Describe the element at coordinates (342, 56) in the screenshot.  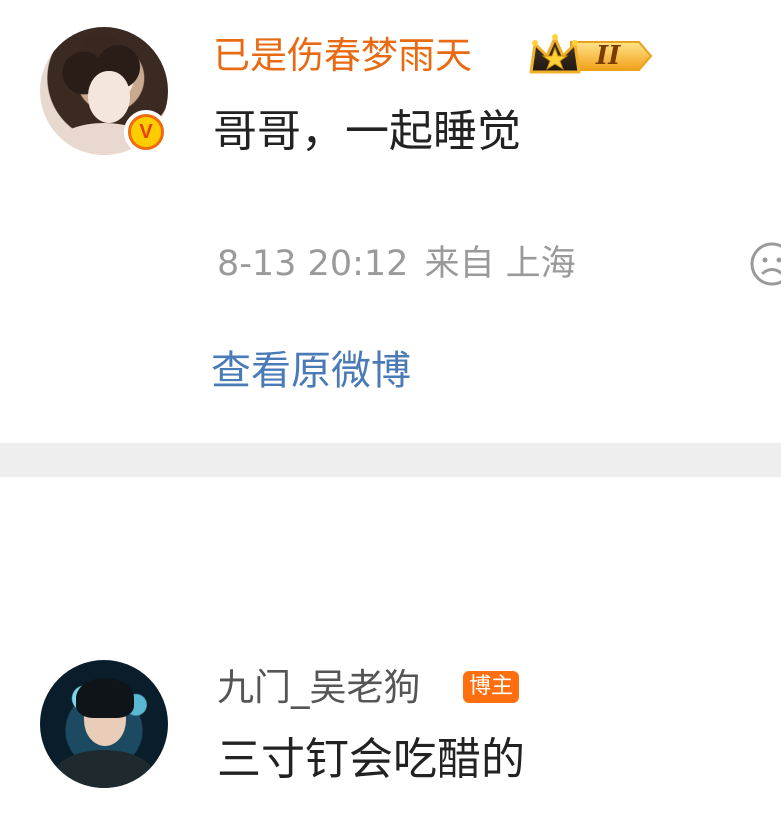
I see `username: 已是伤春梦雨天` at that location.